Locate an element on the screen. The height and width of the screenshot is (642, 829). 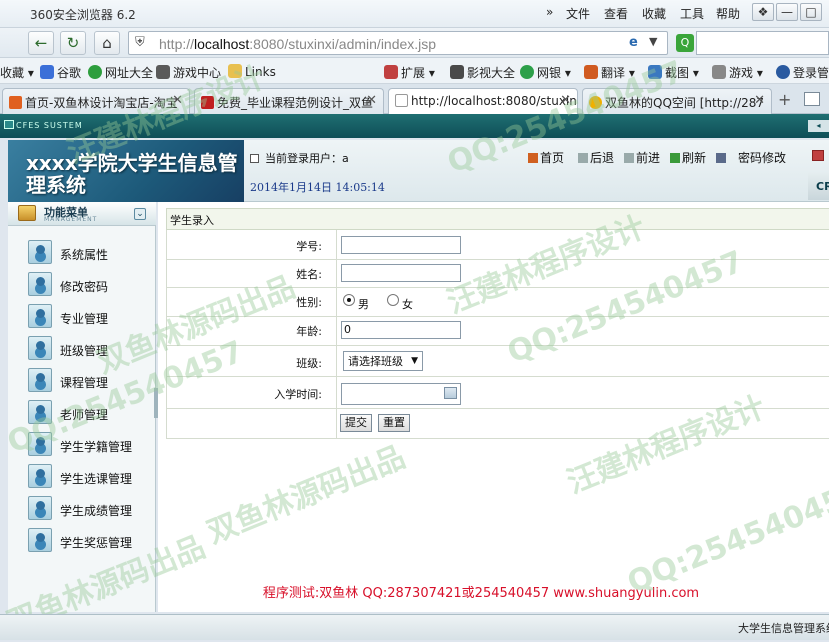
fav-item: 网址大全 is located at coordinates (120, 72).